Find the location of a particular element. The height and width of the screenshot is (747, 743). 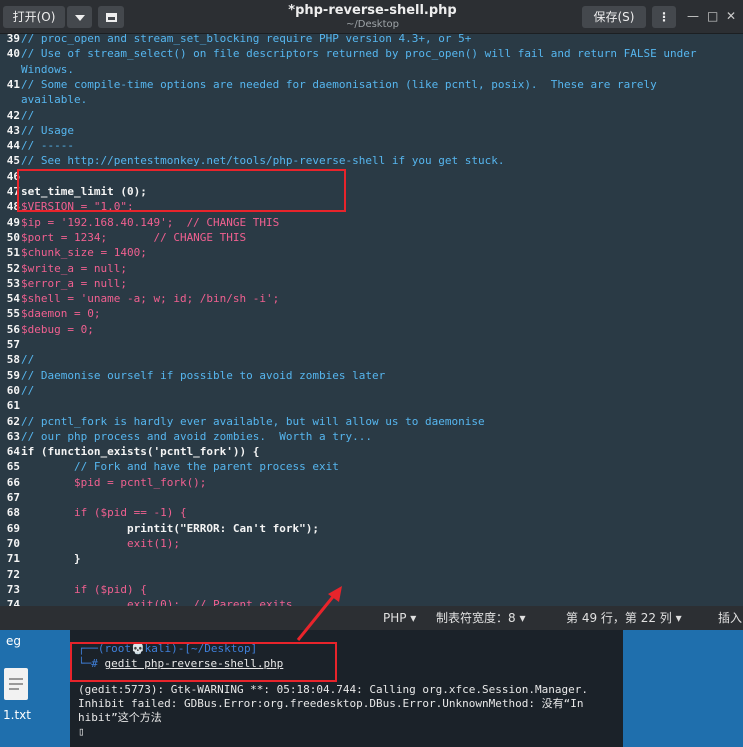

insert-mode: 插入 is located at coordinates (730, 618).